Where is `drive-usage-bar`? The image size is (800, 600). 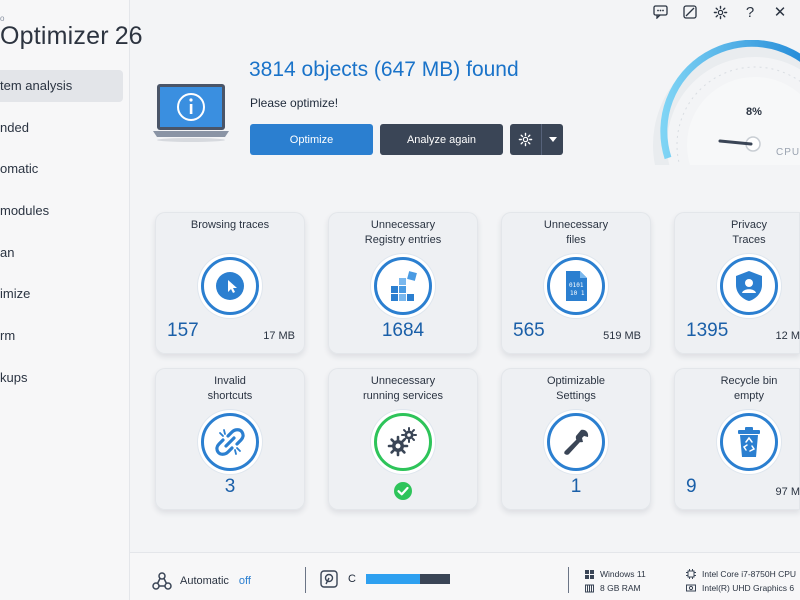 drive-usage-bar is located at coordinates (407, 579).